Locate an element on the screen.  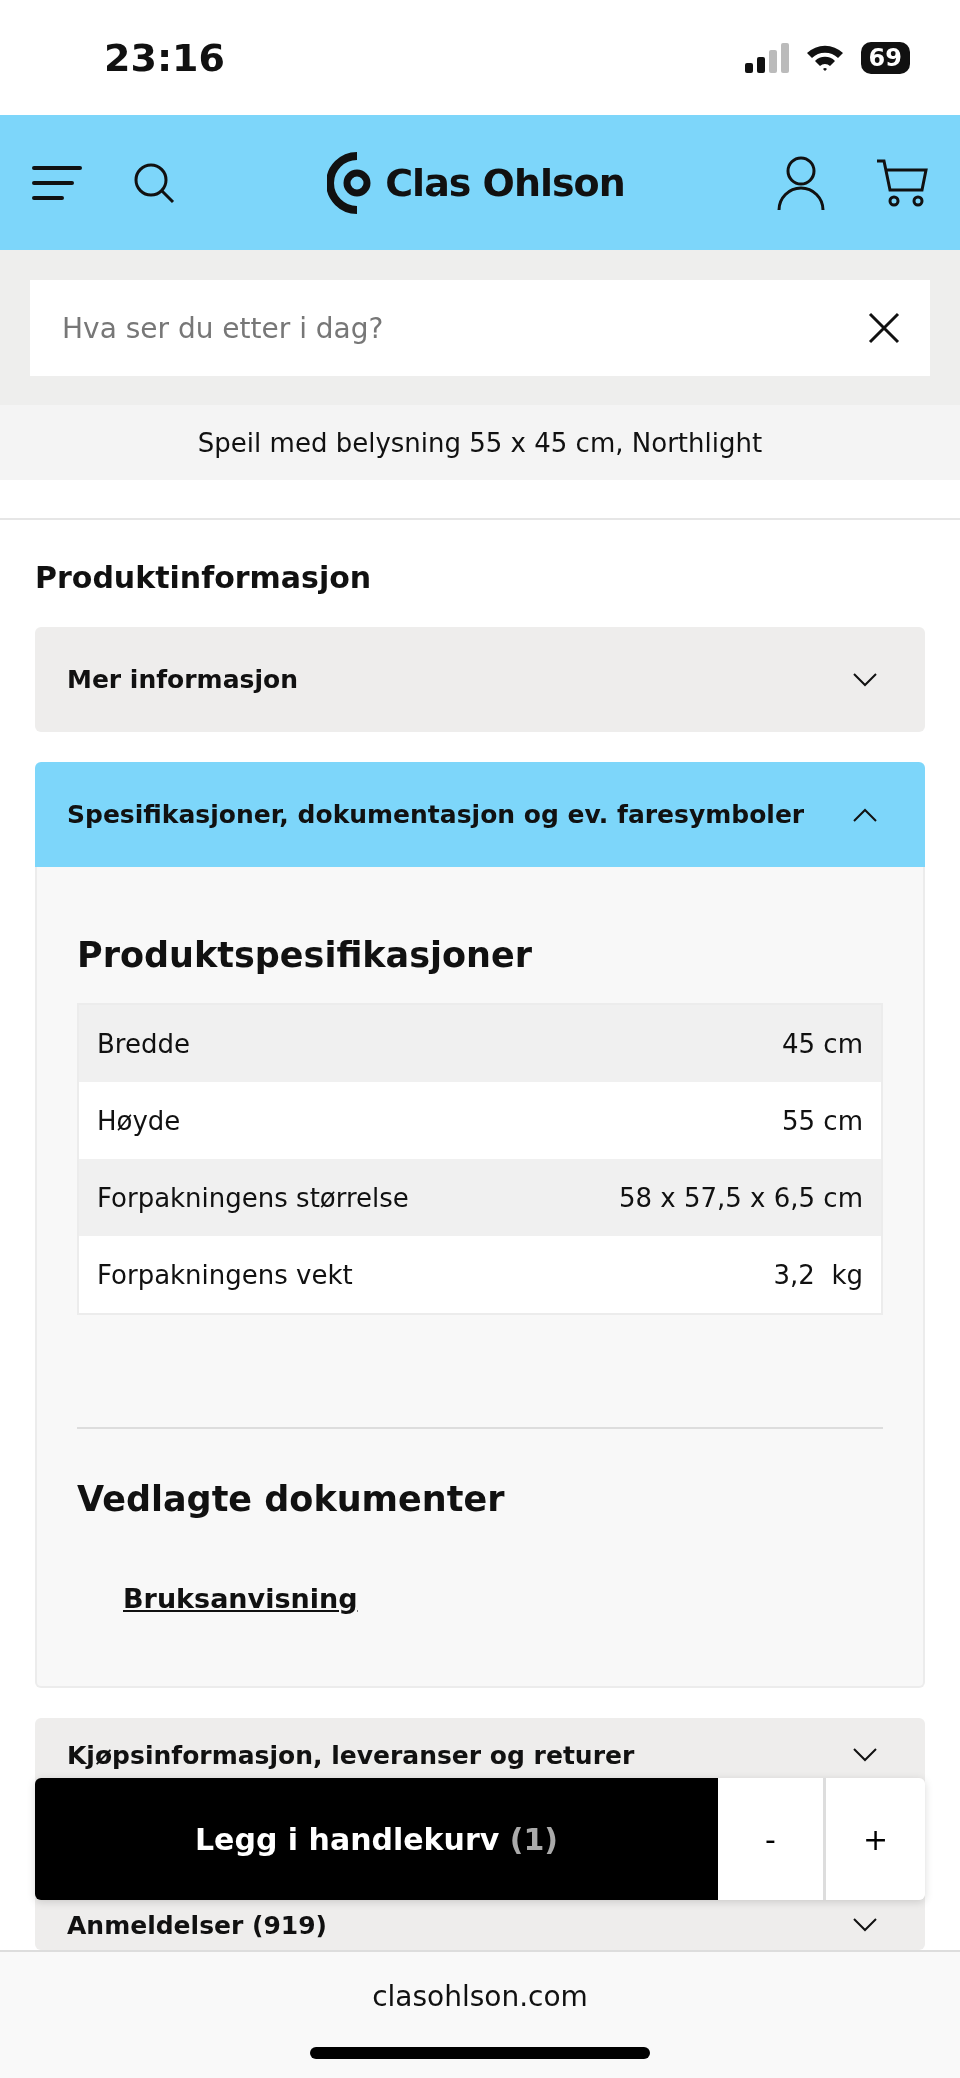
spec-value: 58 x 57,5 x 6,5 cm is located at coordinates (740, 1197).